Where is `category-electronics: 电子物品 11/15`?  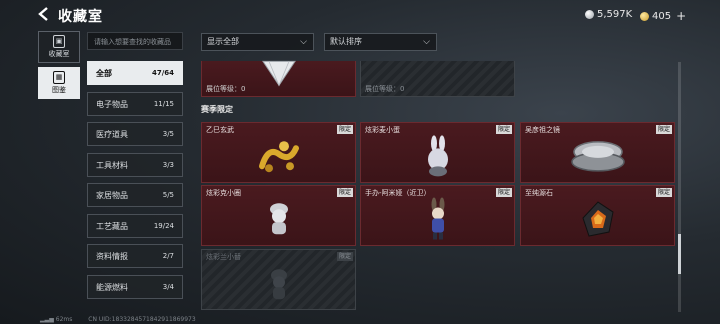
category-electronics: 电子物品 11/15 is located at coordinates (135, 103).